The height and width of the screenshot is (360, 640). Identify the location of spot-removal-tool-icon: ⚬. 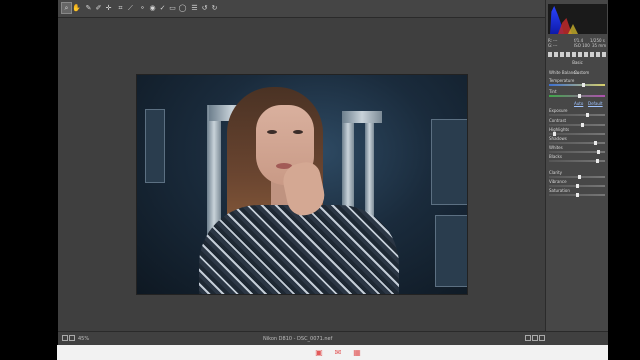
(142, 8).